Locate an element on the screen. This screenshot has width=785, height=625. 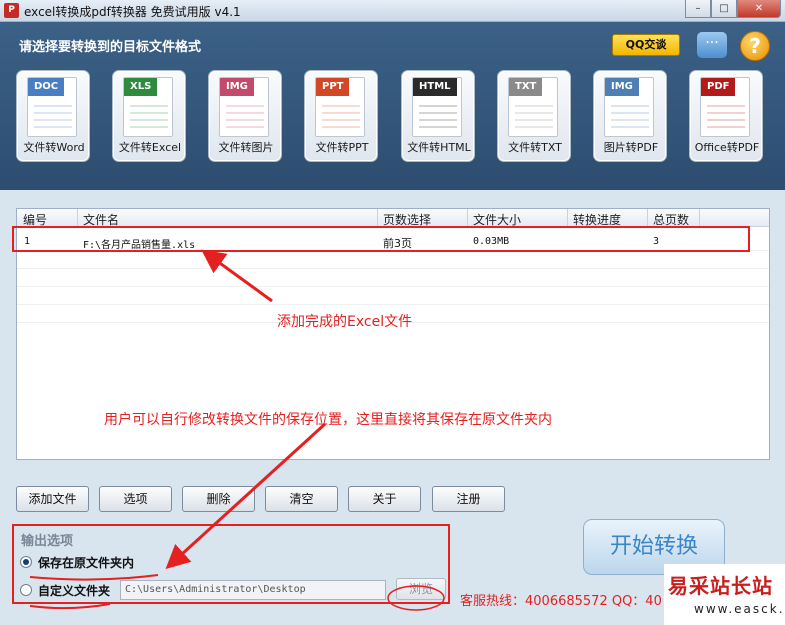
label-save-original: 保存在原文件夹内 is located at coordinates (86, 562).